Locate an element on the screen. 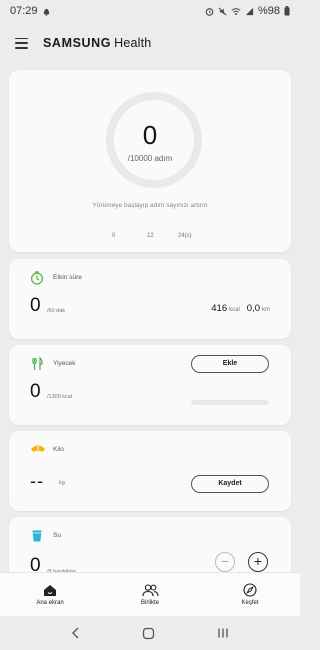  notification-icon is located at coordinates (46, 12).